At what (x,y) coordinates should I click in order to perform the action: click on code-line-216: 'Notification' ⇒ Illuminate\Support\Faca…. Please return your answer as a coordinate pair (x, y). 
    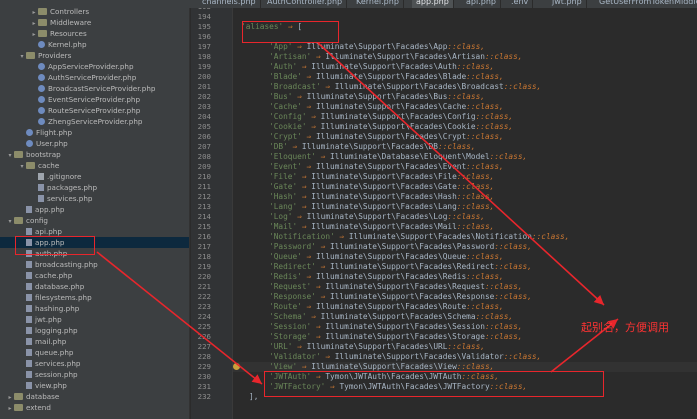
    Looking at the image, I should click on (419, 237).